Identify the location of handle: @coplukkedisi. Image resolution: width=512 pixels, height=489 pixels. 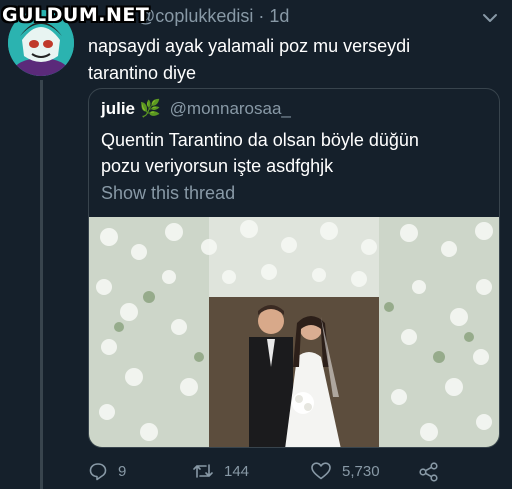
(195, 16).